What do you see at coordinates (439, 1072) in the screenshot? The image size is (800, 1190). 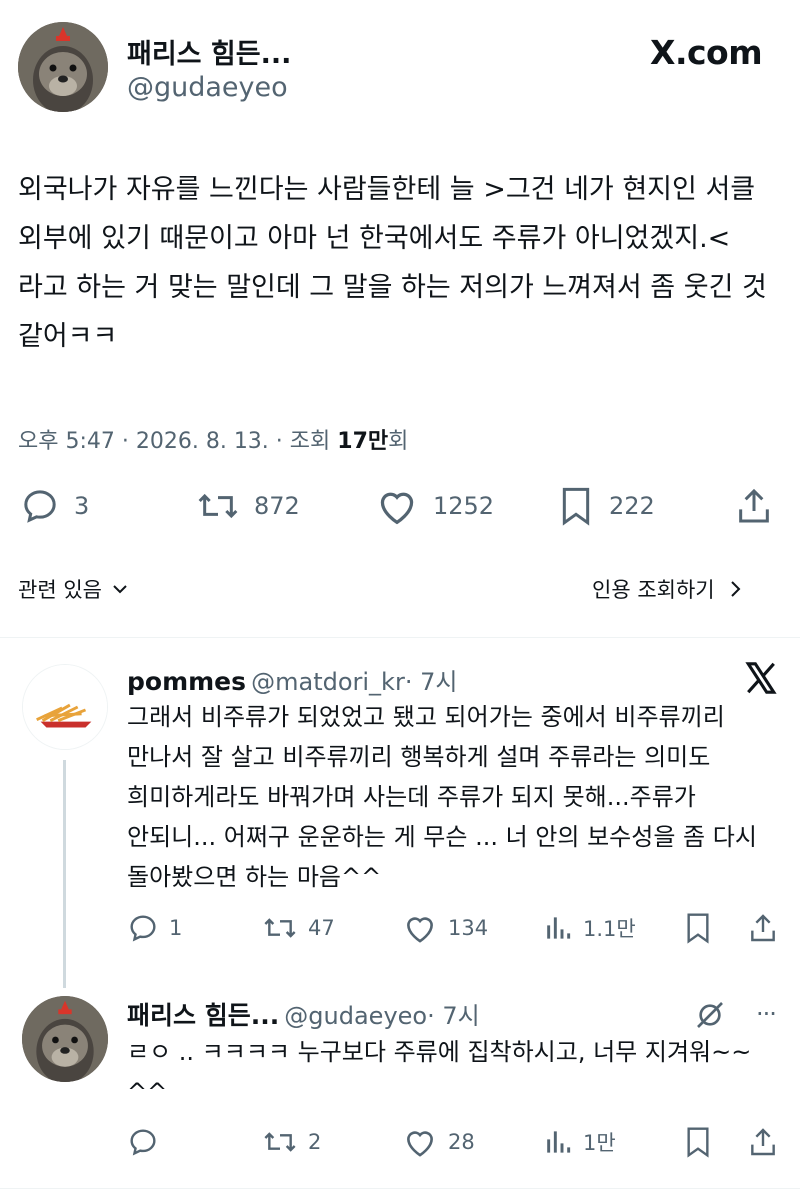 I see `reply-text: ㄹㅇ .. ㅋㅋㅋㅋ 누구보다 주류에 집착하시고, 너무 지겨워~~ ^^` at bounding box center [439, 1072].